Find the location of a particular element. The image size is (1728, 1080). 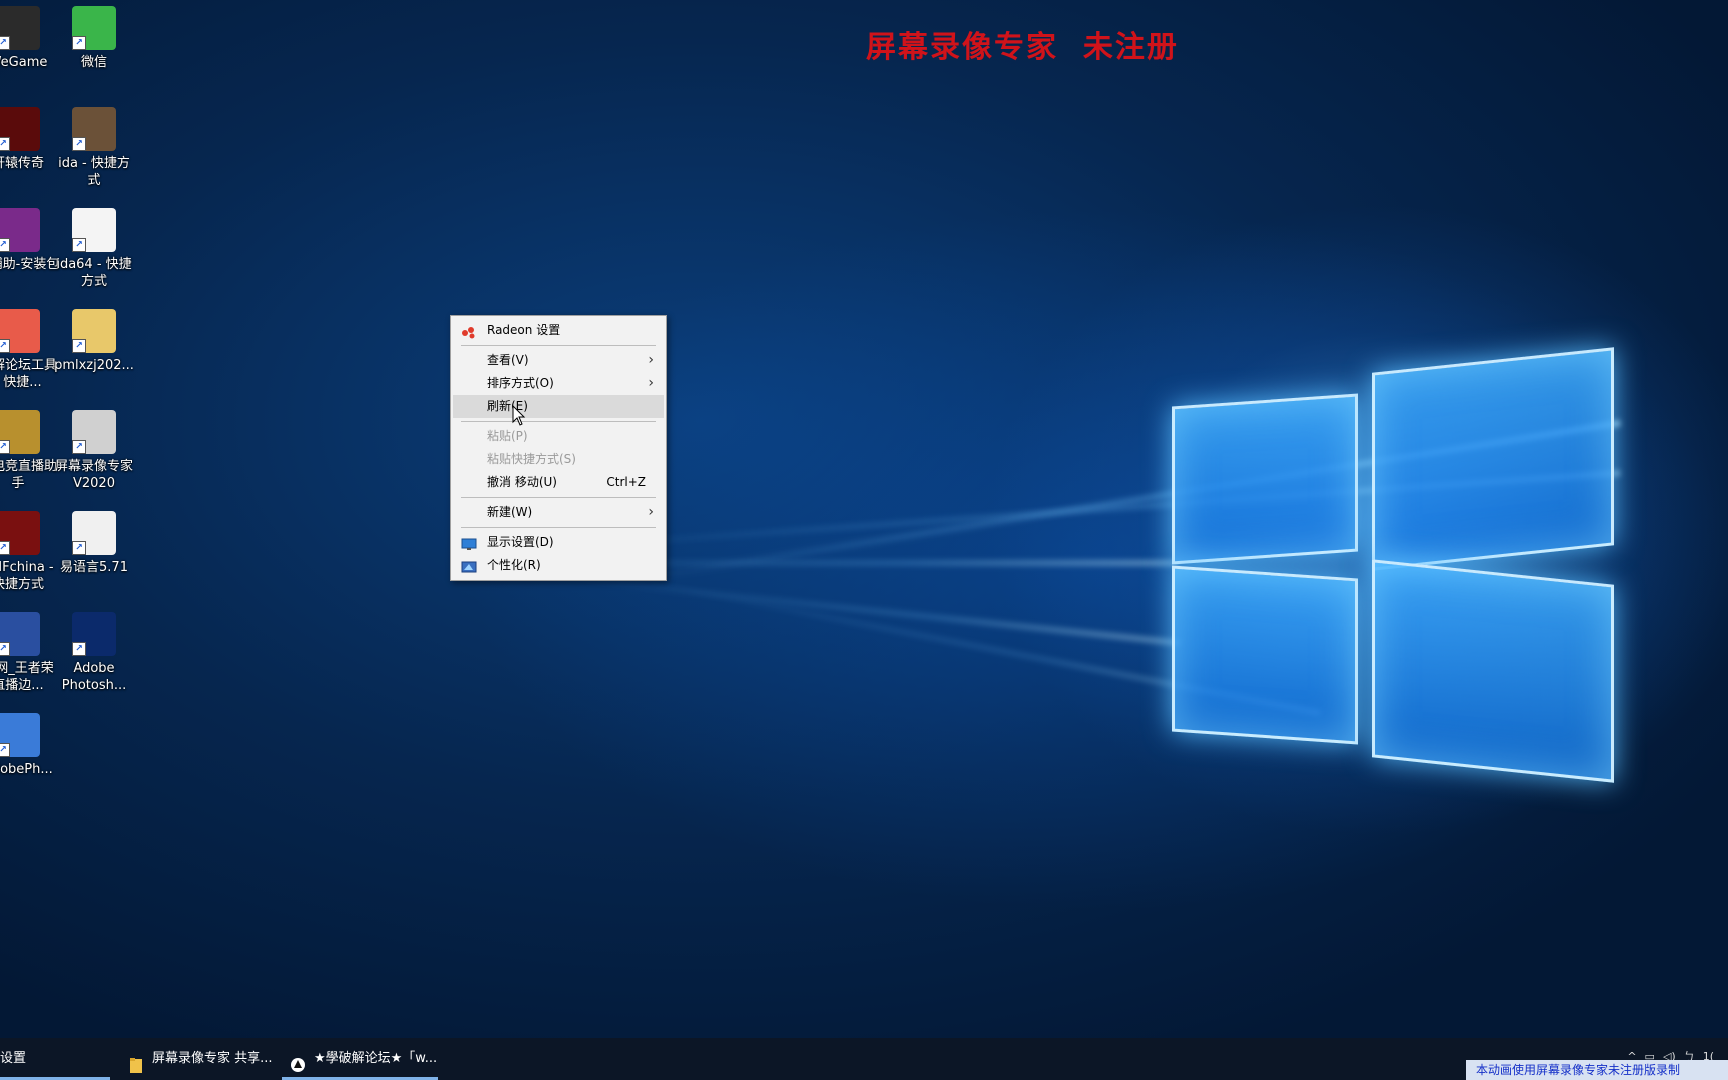

menu-item: 显示设置(D) is located at coordinates (558, 542).